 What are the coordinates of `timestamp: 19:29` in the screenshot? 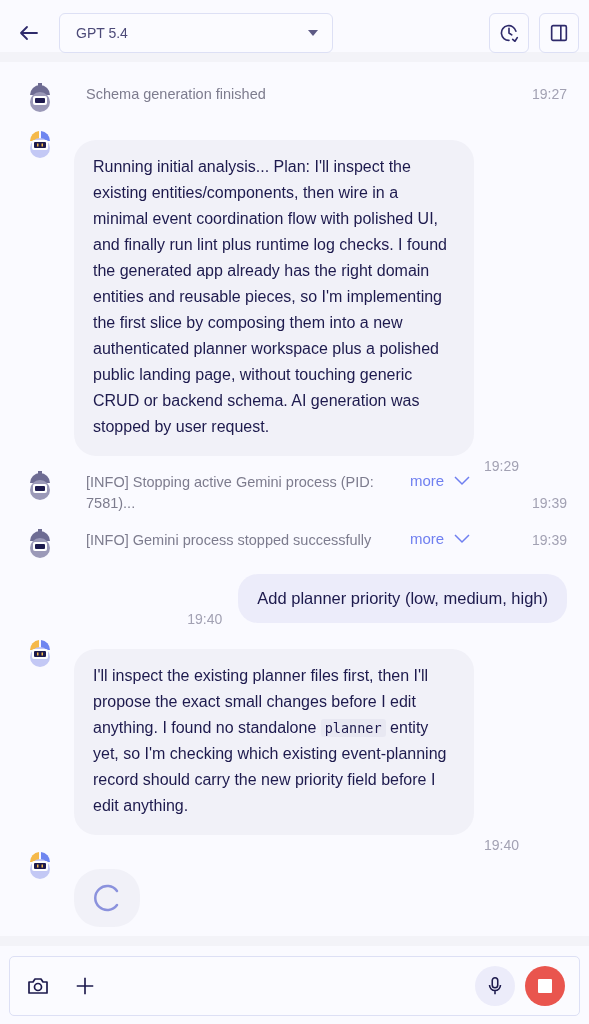 It's located at (502, 466).